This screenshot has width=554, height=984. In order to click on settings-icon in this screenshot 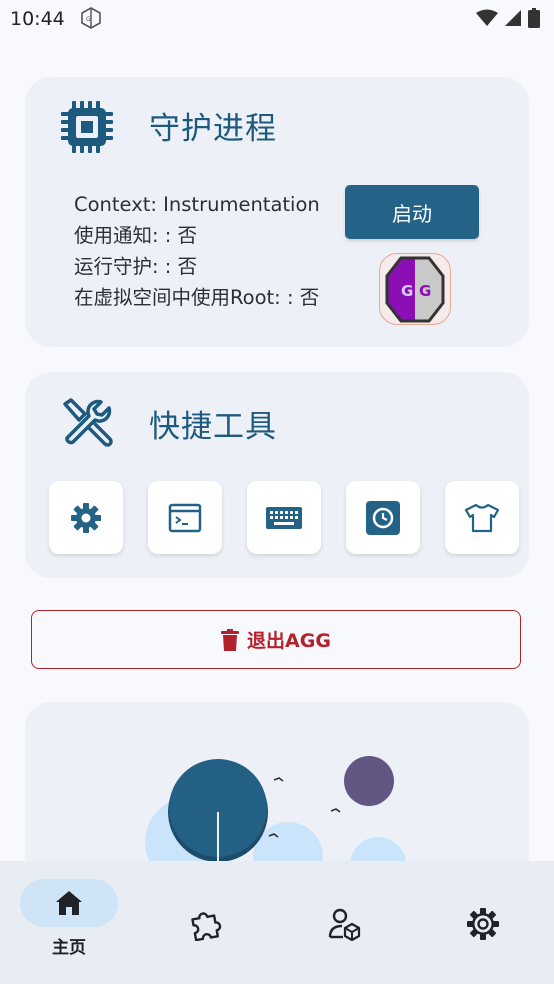, I will do `click(86, 517)`.